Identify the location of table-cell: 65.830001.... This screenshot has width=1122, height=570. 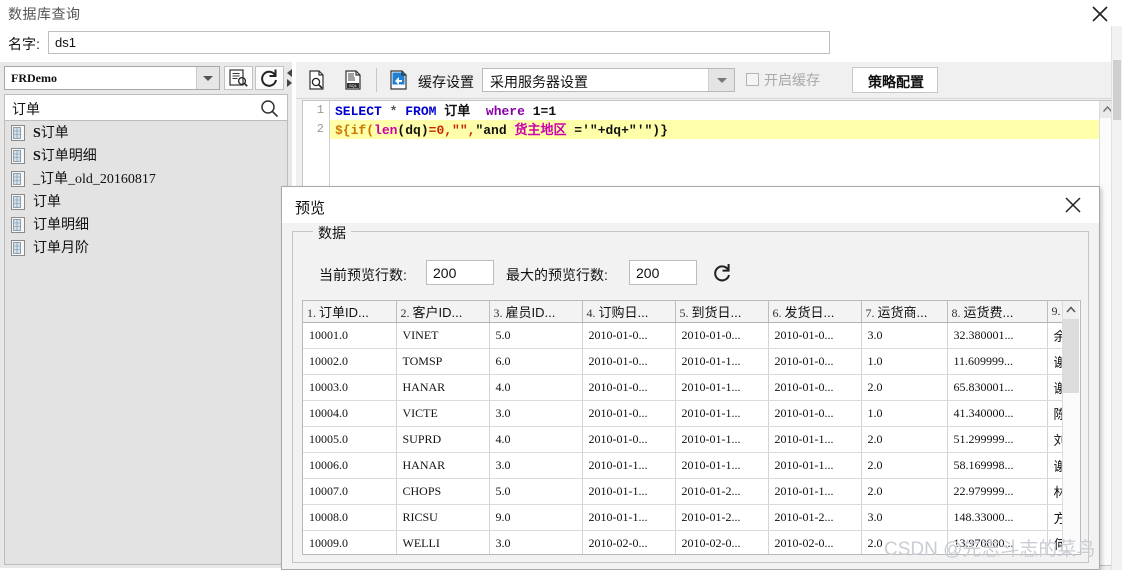
(997, 387).